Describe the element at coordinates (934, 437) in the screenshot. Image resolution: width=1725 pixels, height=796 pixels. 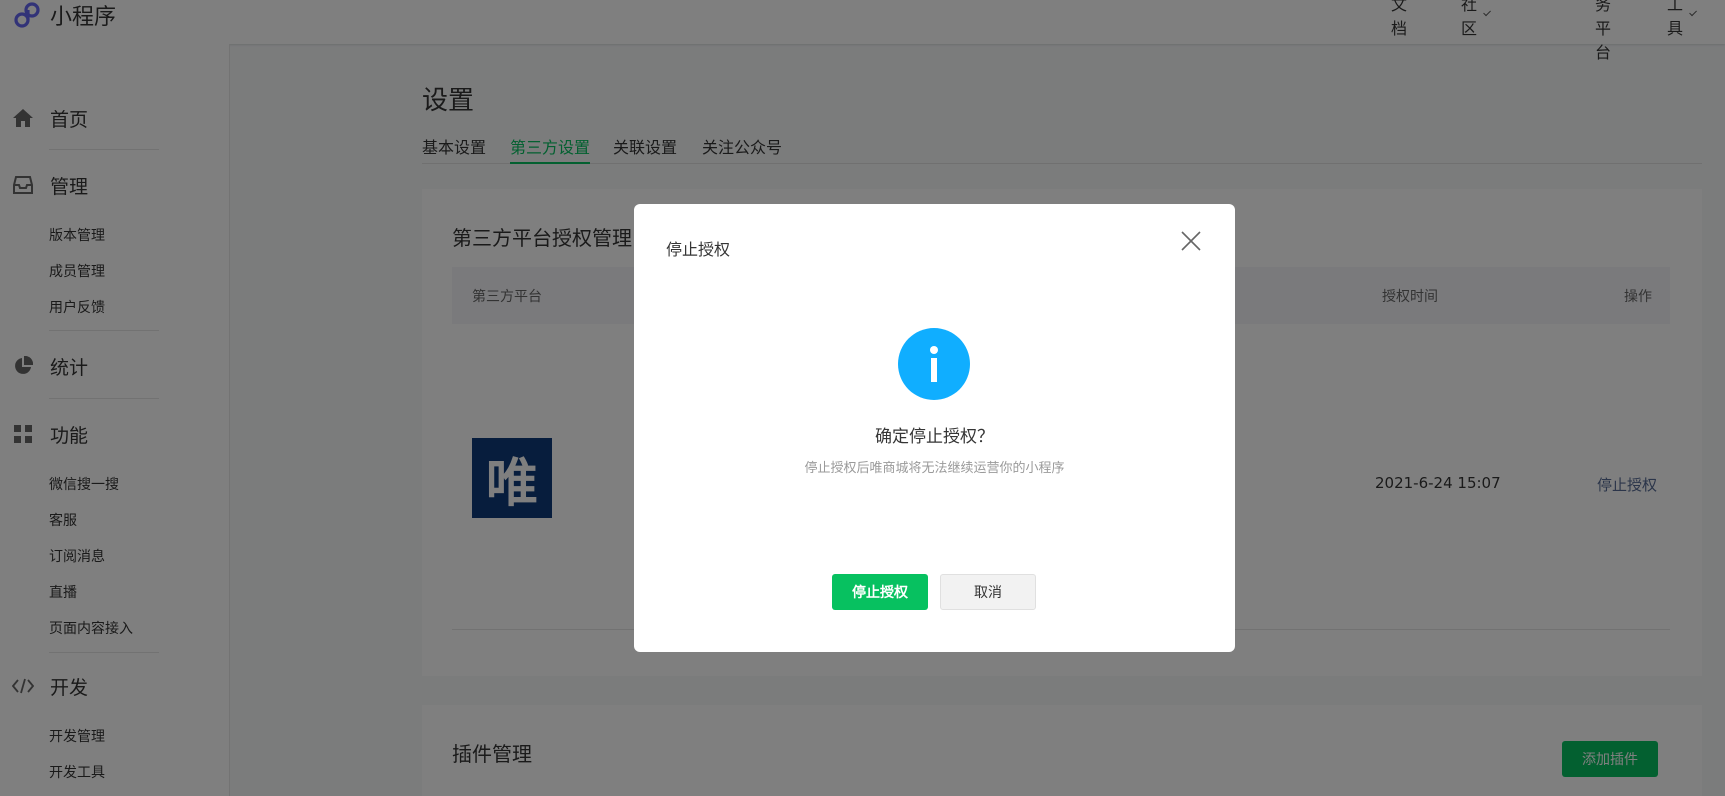
I see `dialog-question: 确定停止授权？` at that location.